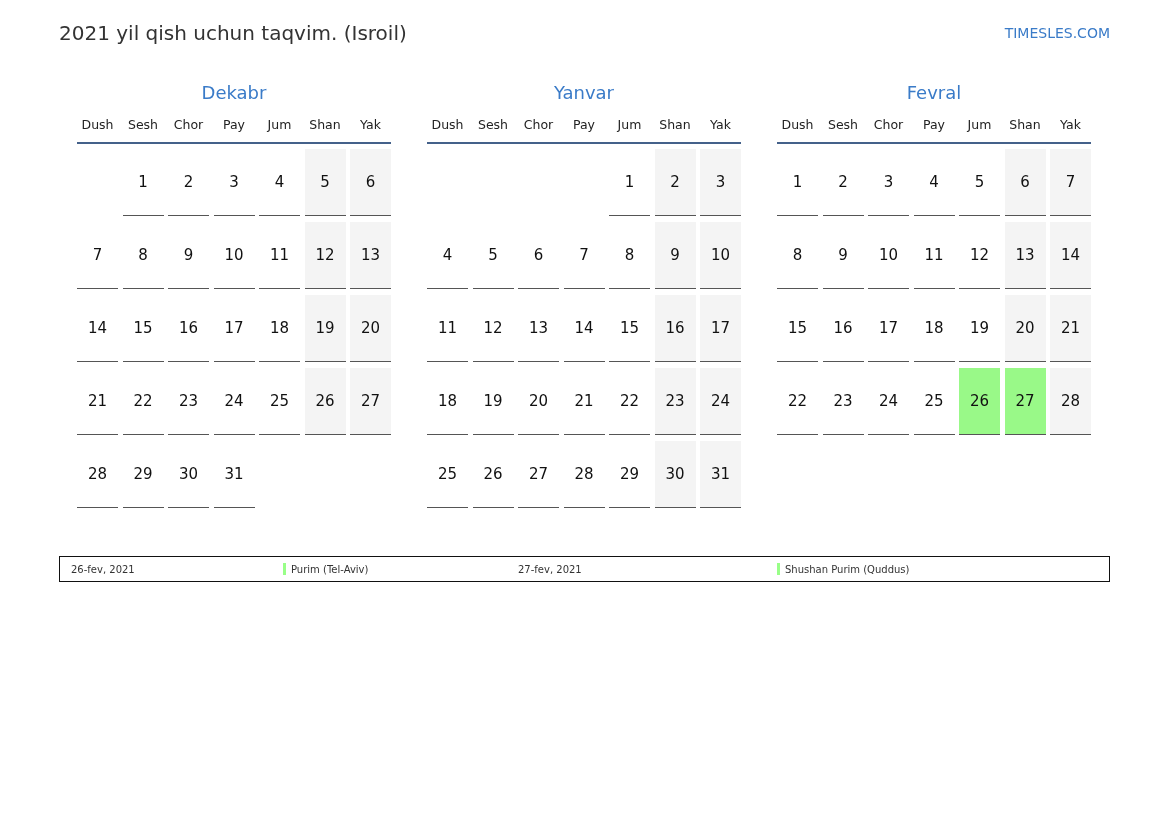 The height and width of the screenshot is (827, 1169). What do you see at coordinates (233, 33) in the screenshot?
I see `page-title: 2021 yil qish uchun taqvim. (Isroil)` at bounding box center [233, 33].